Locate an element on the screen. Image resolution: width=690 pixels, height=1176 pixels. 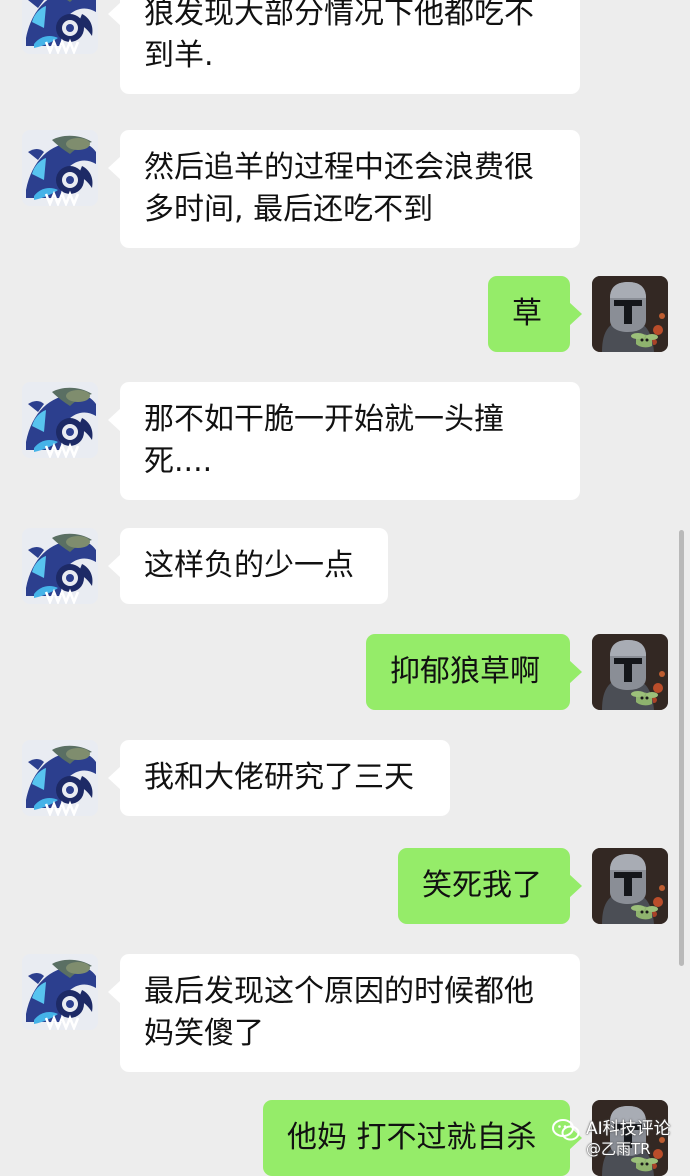
message-bubble-outgoing: 抑郁狼草啊 is located at coordinates (474, 672).